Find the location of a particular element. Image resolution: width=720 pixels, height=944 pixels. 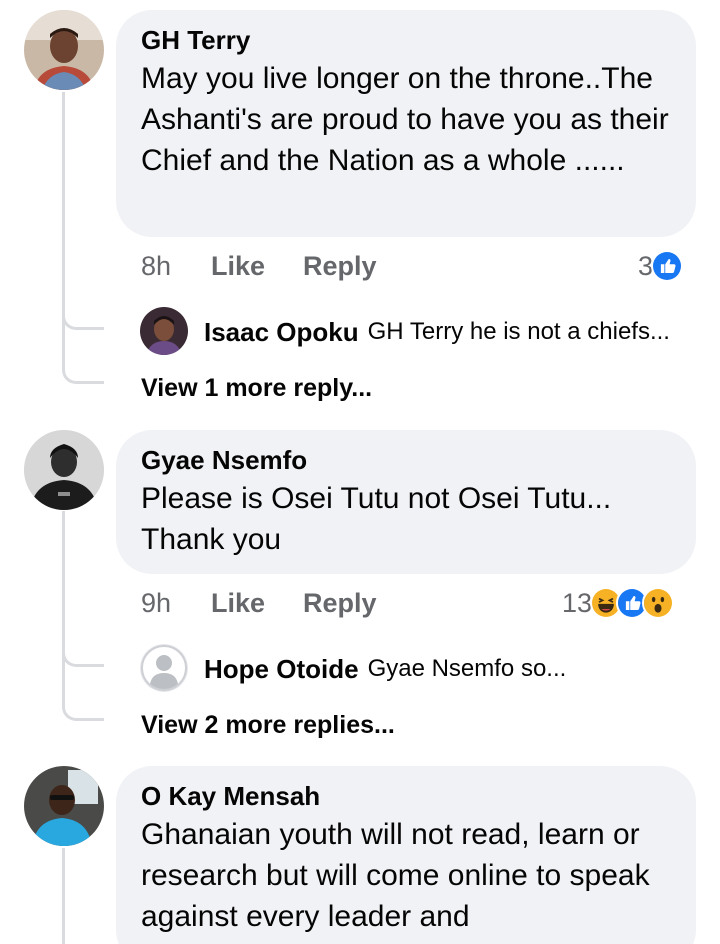

comment-actions: 8h Like Reply is located at coordinates (259, 266).